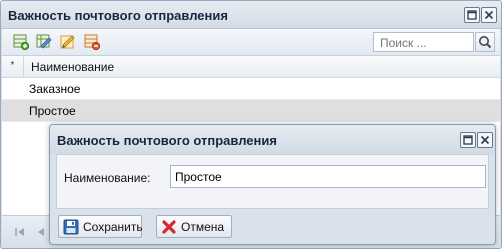 This screenshot has height=249, width=502. I want to click on dialog-close-button, so click(485, 140).